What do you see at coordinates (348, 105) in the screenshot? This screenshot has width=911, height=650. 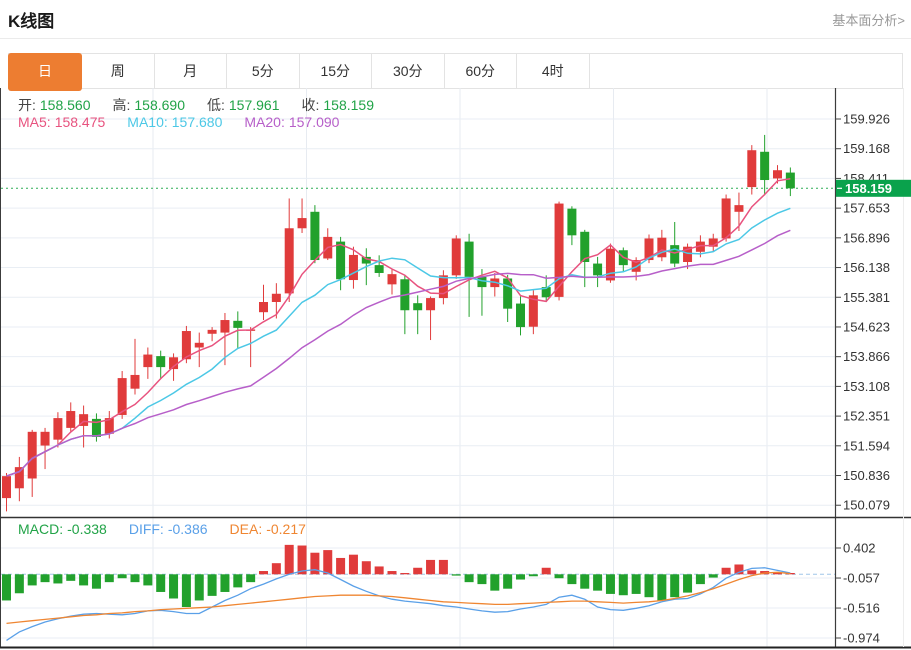 I see `legend-value: 158.159` at bounding box center [348, 105].